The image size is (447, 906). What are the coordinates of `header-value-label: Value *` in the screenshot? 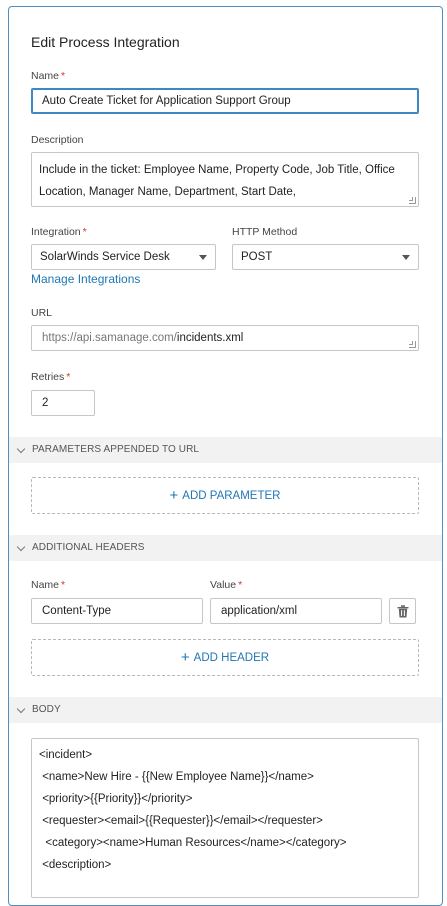 It's located at (226, 585).